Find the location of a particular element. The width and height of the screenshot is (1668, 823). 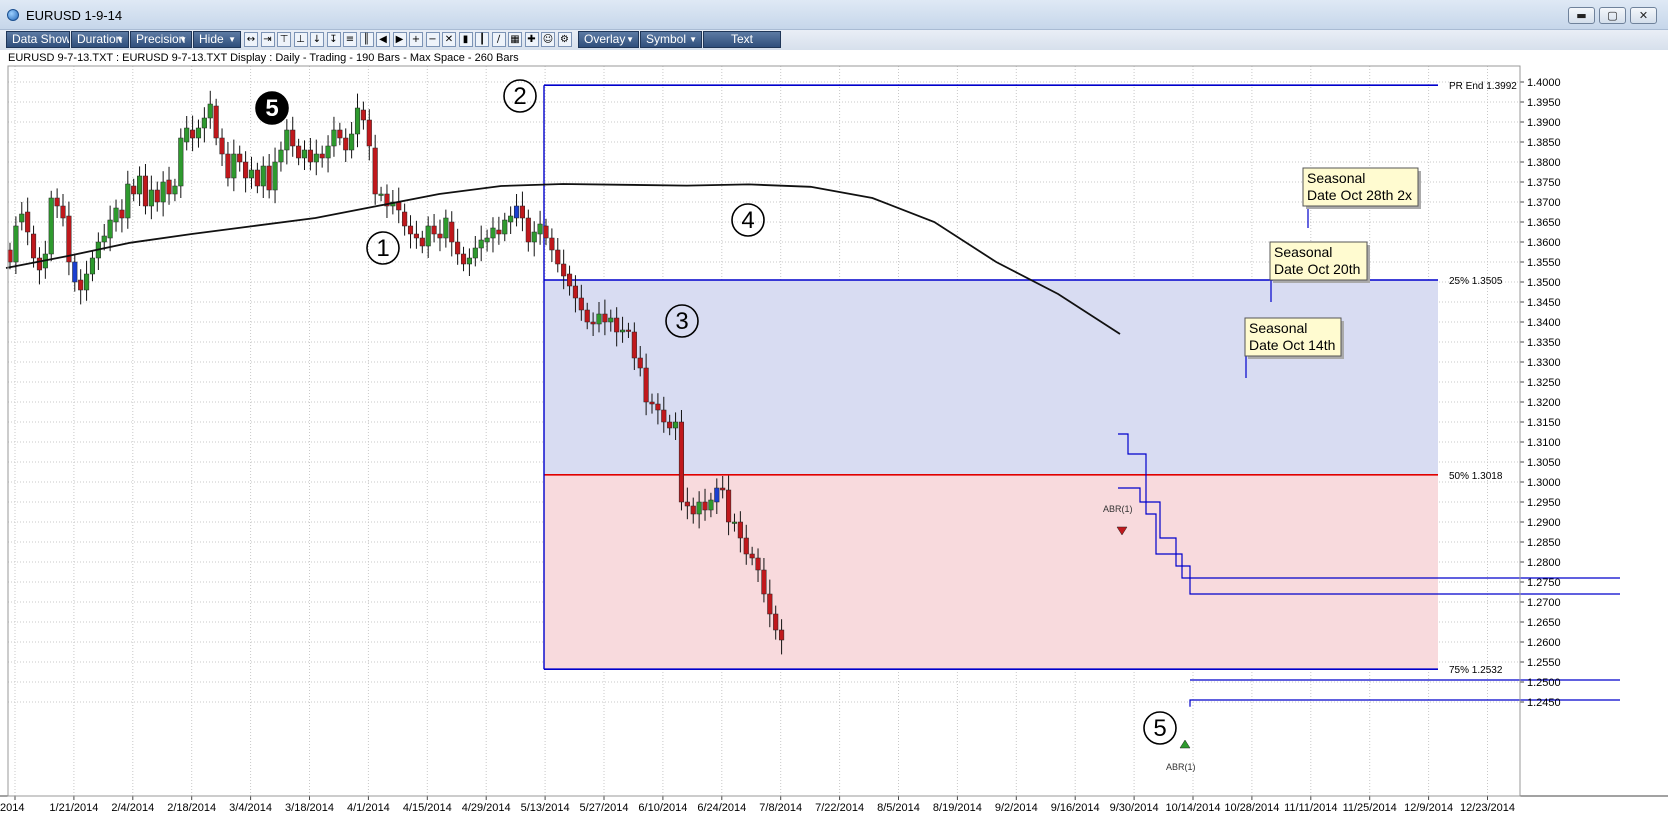

price-tick-label: 1.3700 is located at coordinates (1544, 203).